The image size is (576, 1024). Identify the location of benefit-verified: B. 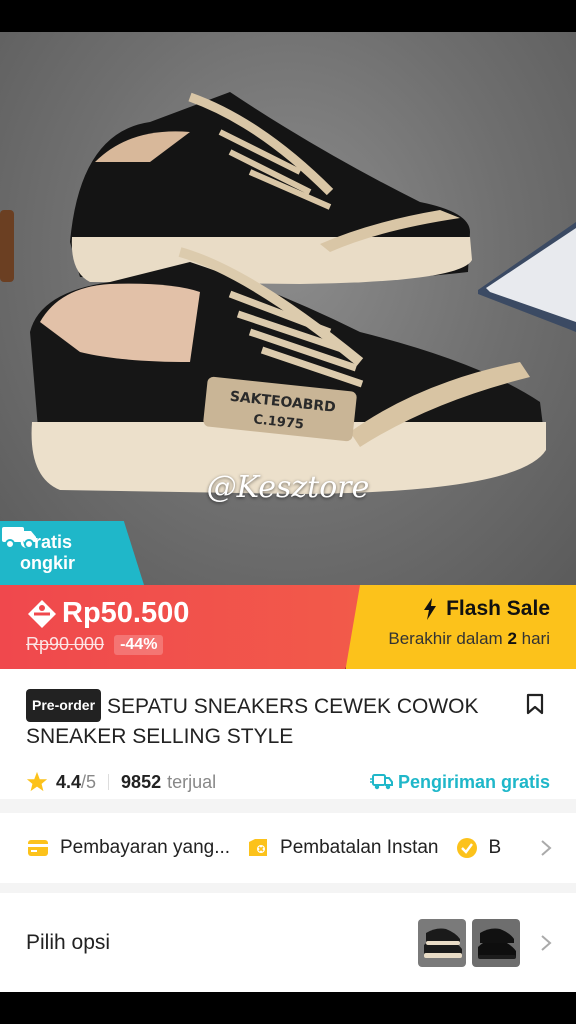
(478, 848).